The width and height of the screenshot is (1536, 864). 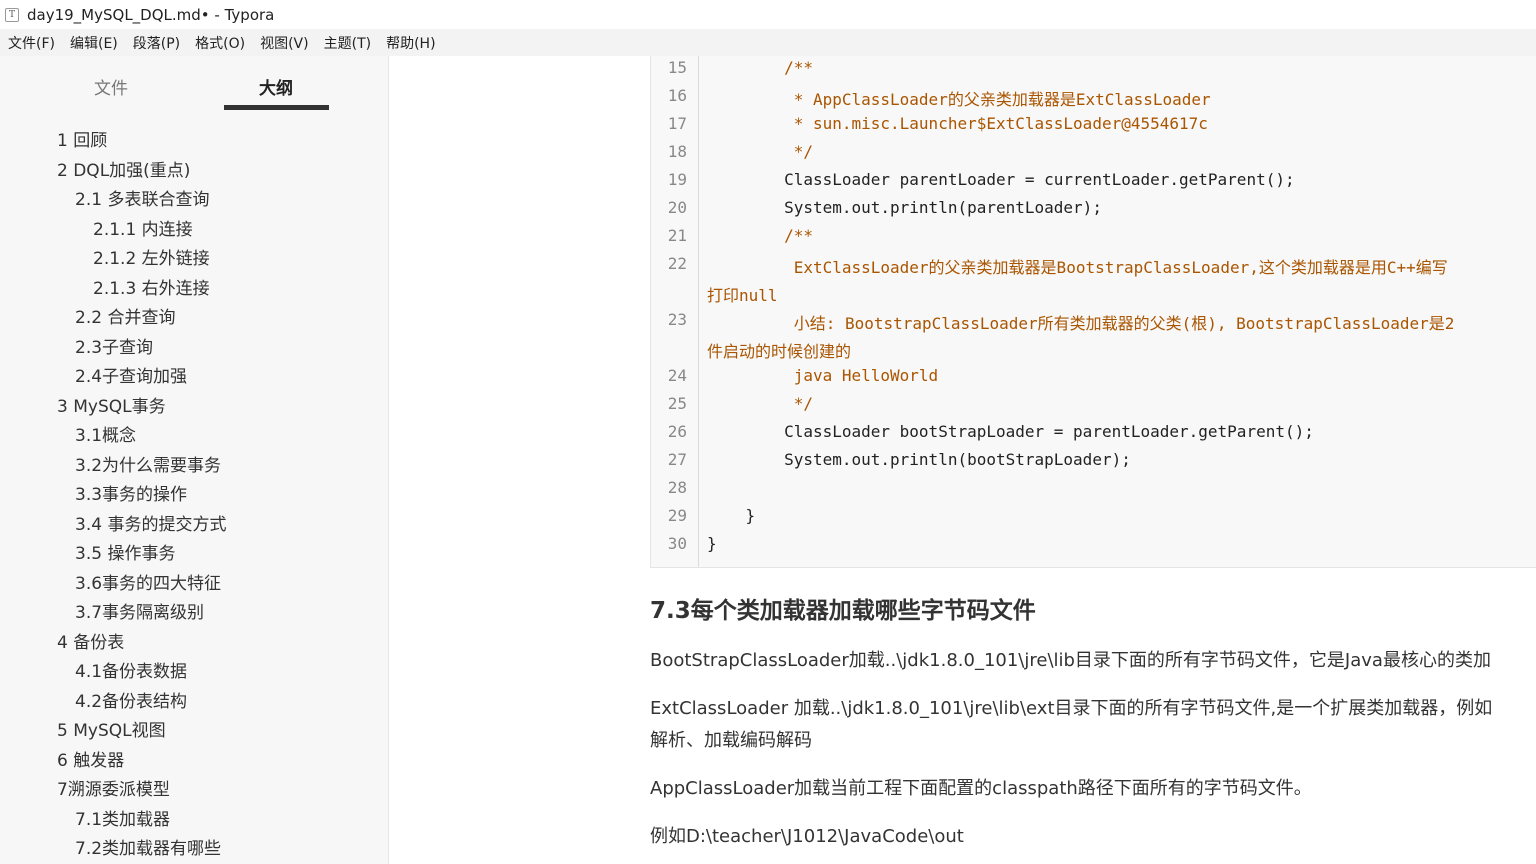 What do you see at coordinates (276, 107) in the screenshot?
I see `active-tab-indicator` at bounding box center [276, 107].